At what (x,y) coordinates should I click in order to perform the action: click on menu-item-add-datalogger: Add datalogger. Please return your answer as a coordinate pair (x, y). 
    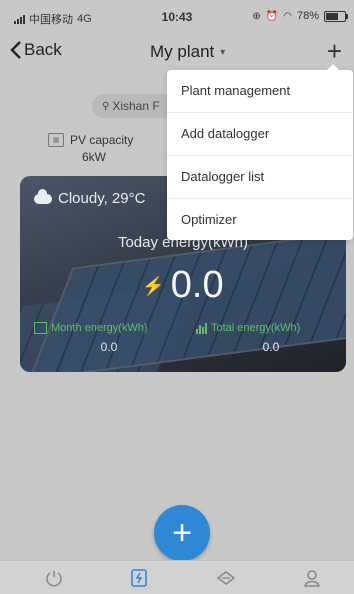
    Looking at the image, I should click on (260, 134).